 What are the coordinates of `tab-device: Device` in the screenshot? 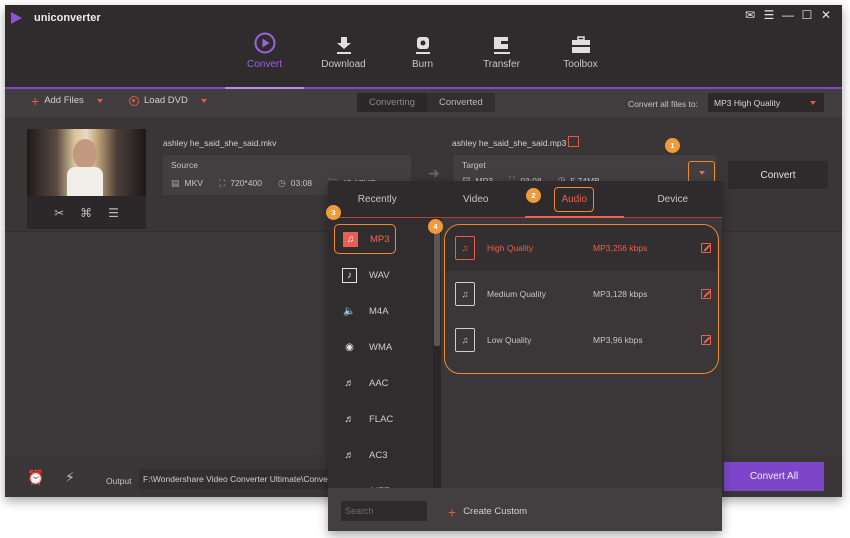 It's located at (673, 199).